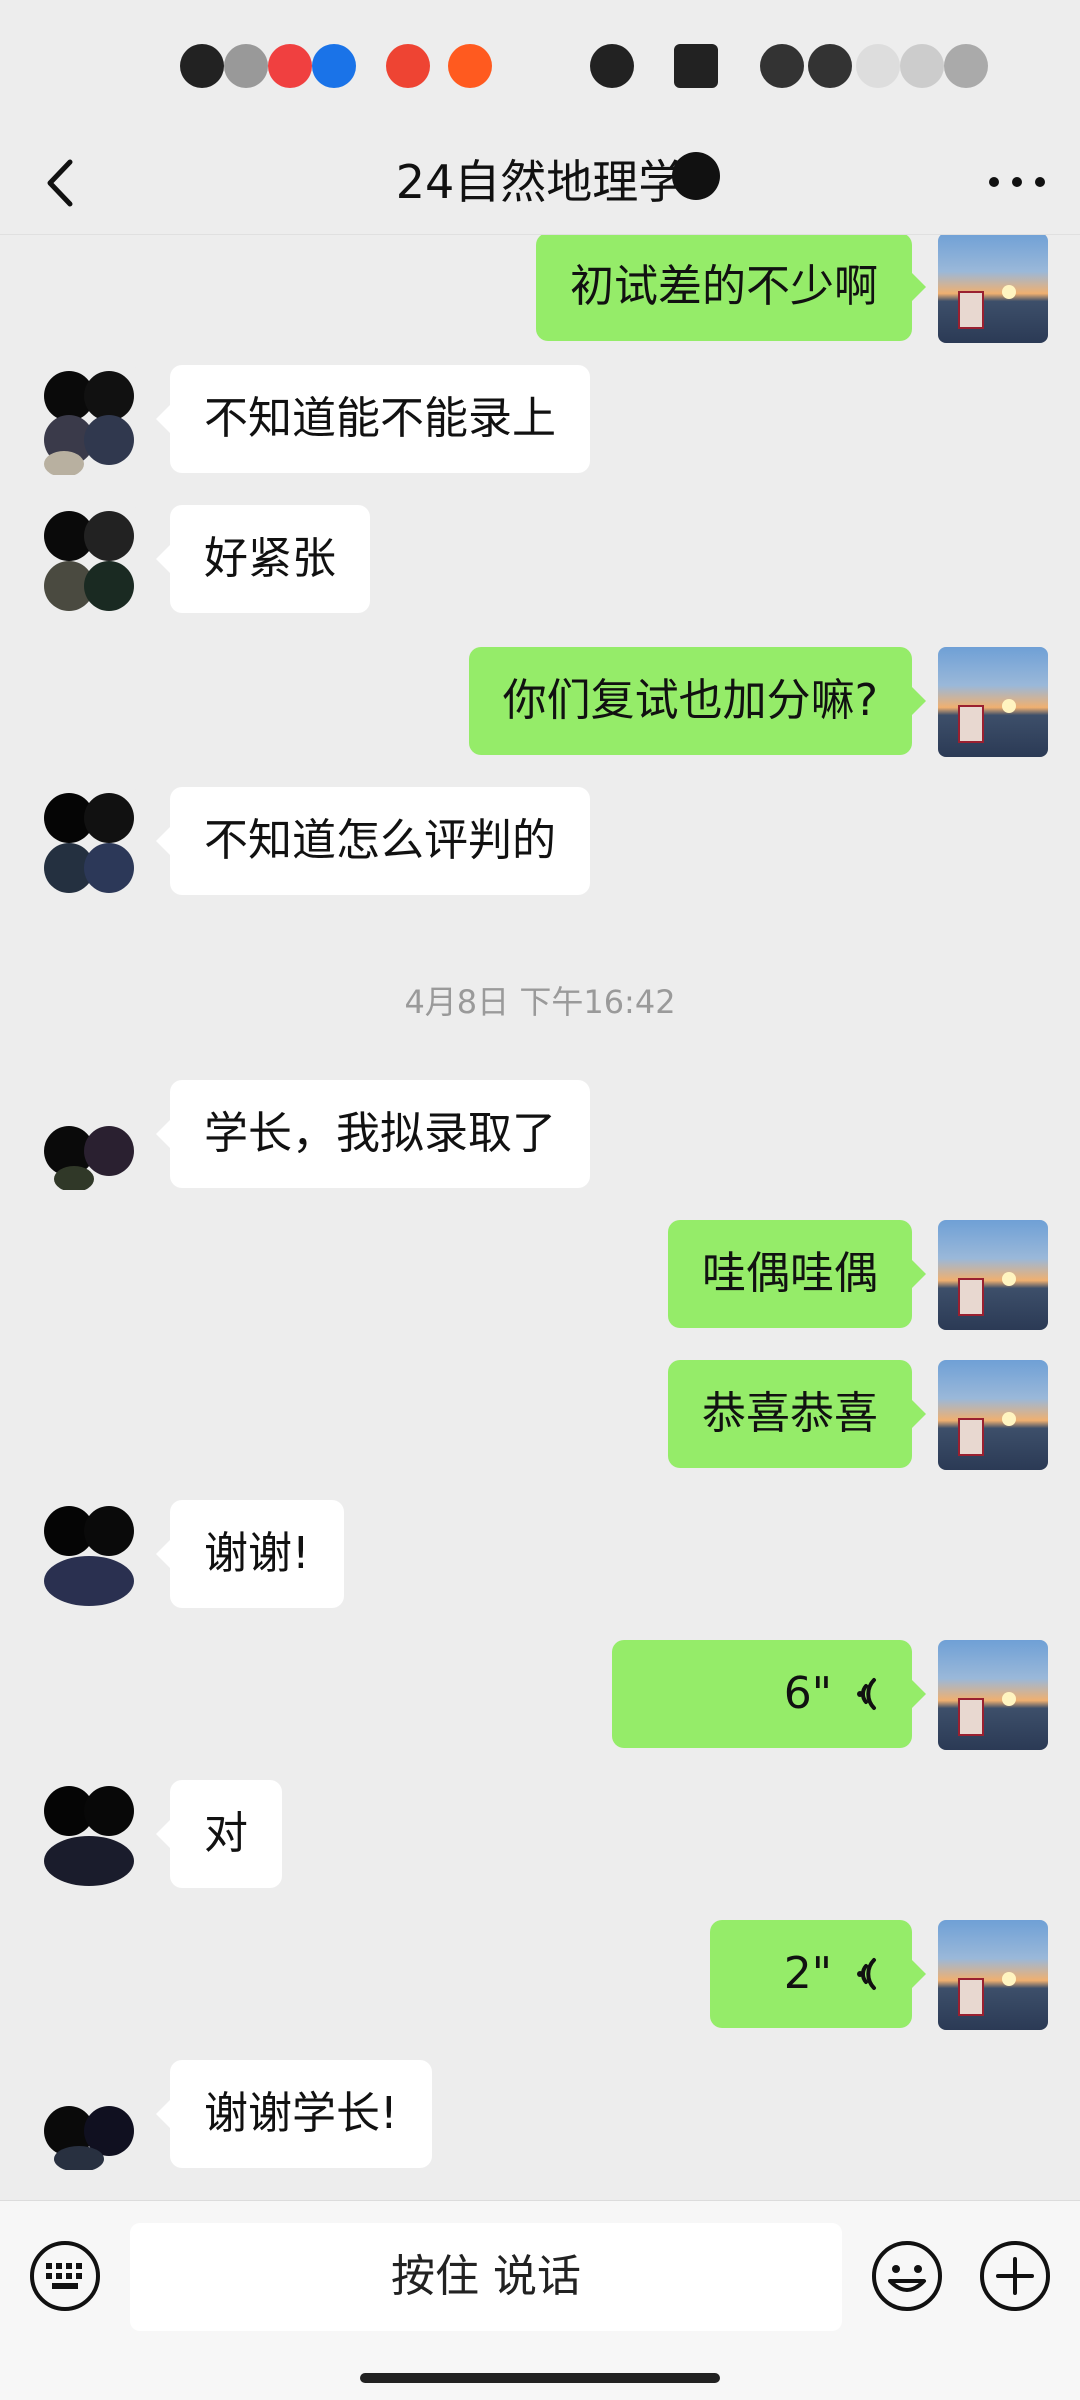  I want to click on message-bubble: 恭喜恭喜, so click(797, 1414).